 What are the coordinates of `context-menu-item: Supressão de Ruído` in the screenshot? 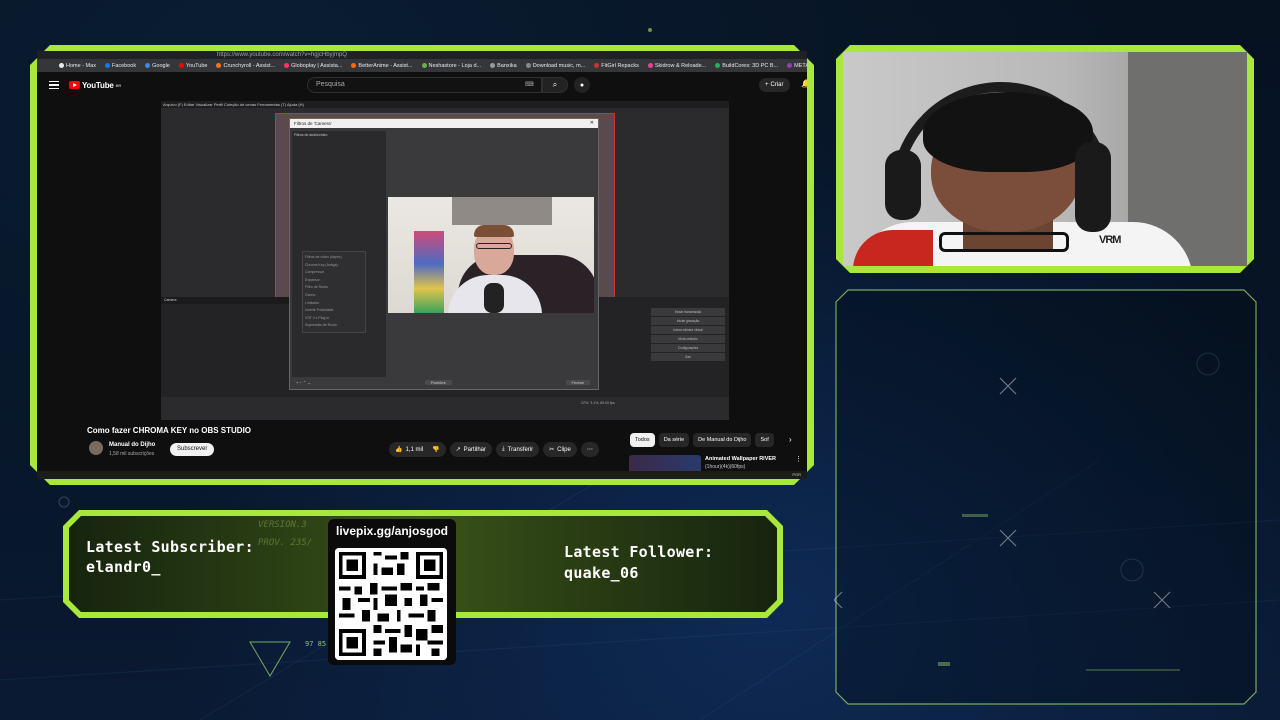 It's located at (334, 326).